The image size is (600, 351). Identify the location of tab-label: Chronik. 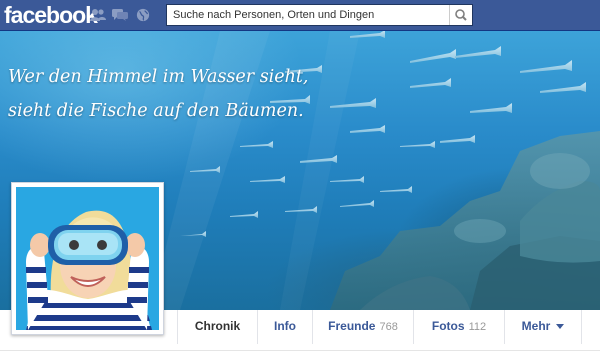
(217, 326).